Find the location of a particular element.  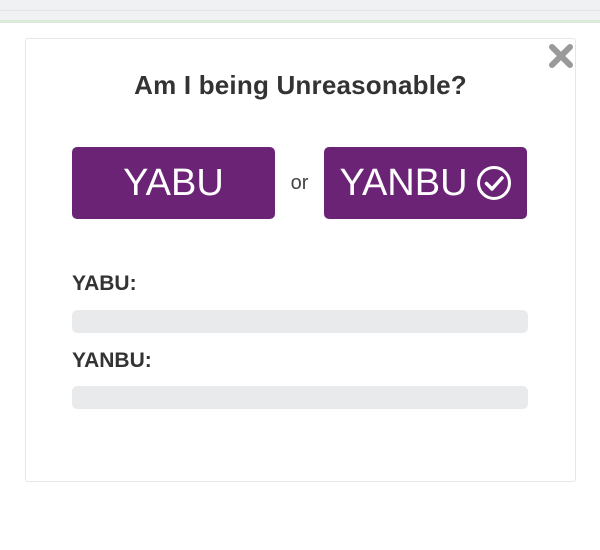

yanbu-result-label: YANBU: is located at coordinates (112, 360).